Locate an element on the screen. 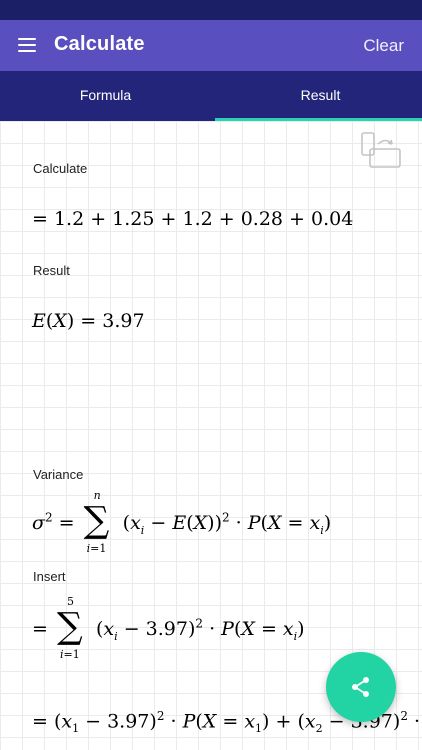 Image resolution: width=422 pixels, height=750 pixels. share-icon is located at coordinates (360, 687).